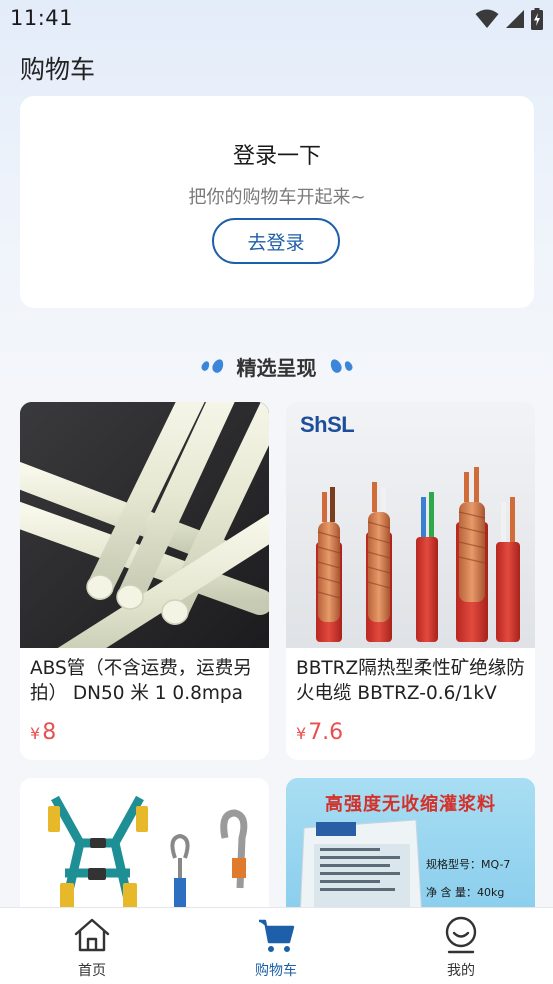  Describe the element at coordinates (461, 935) in the screenshot. I see `profile-icon` at that location.